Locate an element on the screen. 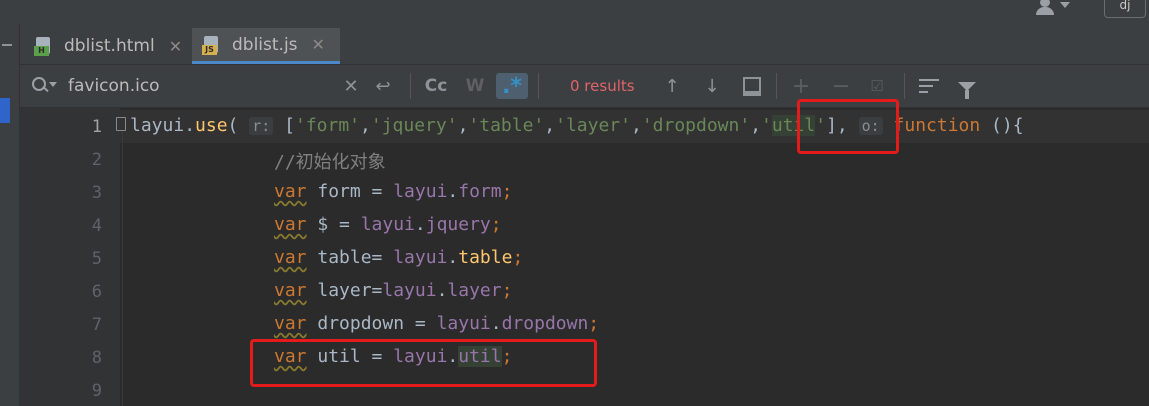 This screenshot has height=406, width=1149. remove-occurrence-icon: − is located at coordinates (841, 86).